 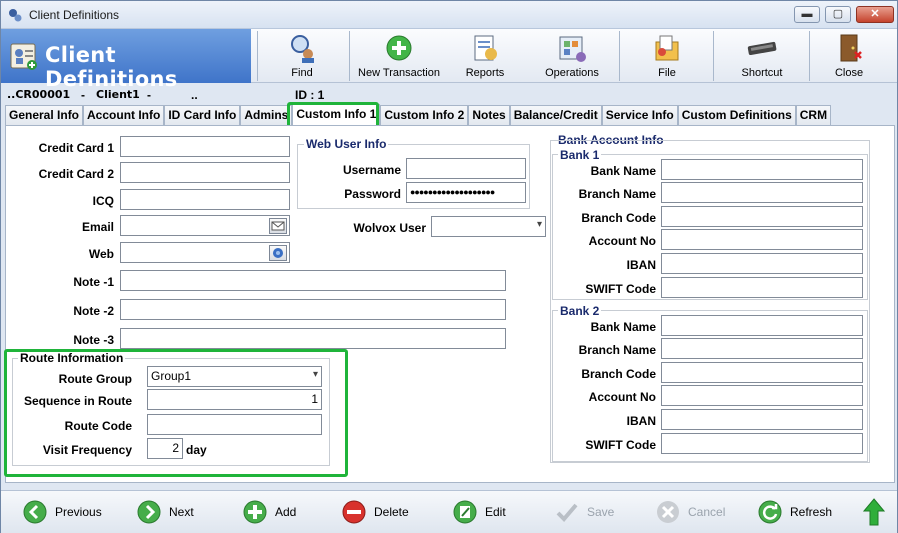 I want to click on bank-1-swift-input, so click(x=762, y=287).